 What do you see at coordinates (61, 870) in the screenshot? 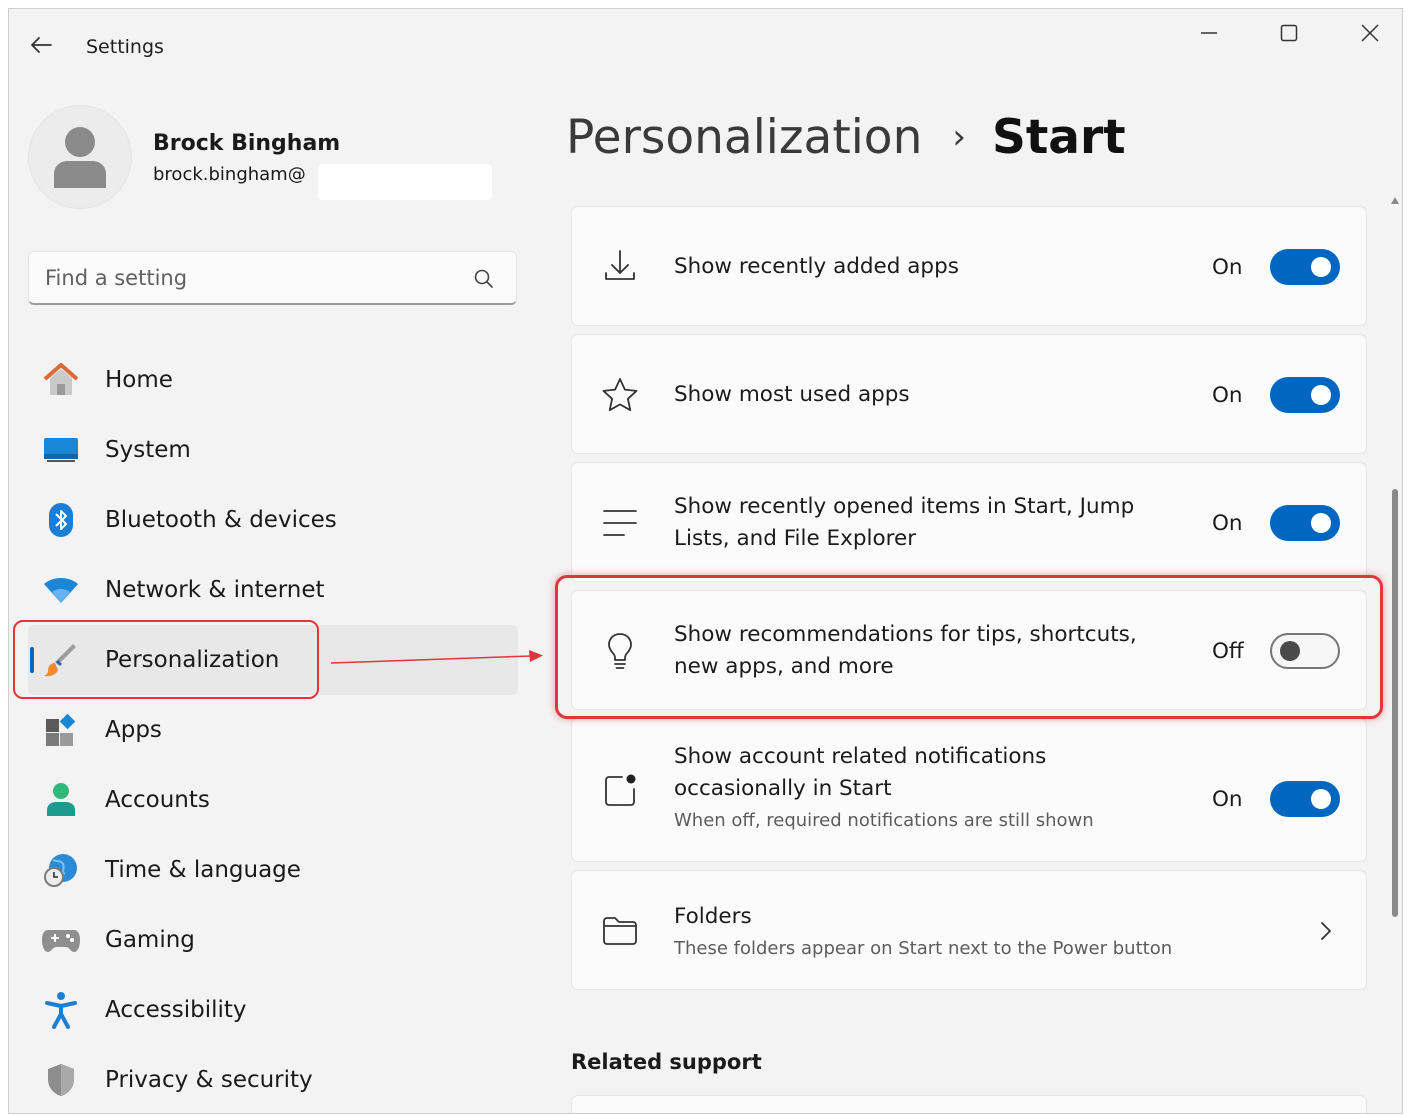
I see `globe-clock-icon` at bounding box center [61, 870].